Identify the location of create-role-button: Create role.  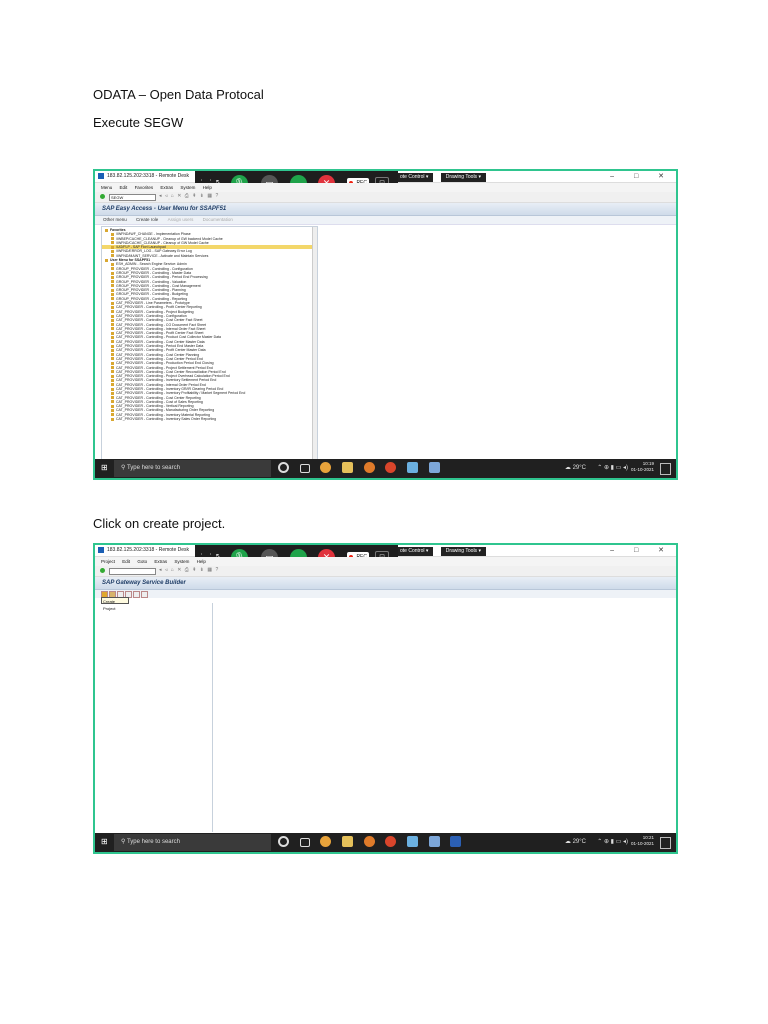
(147, 219).